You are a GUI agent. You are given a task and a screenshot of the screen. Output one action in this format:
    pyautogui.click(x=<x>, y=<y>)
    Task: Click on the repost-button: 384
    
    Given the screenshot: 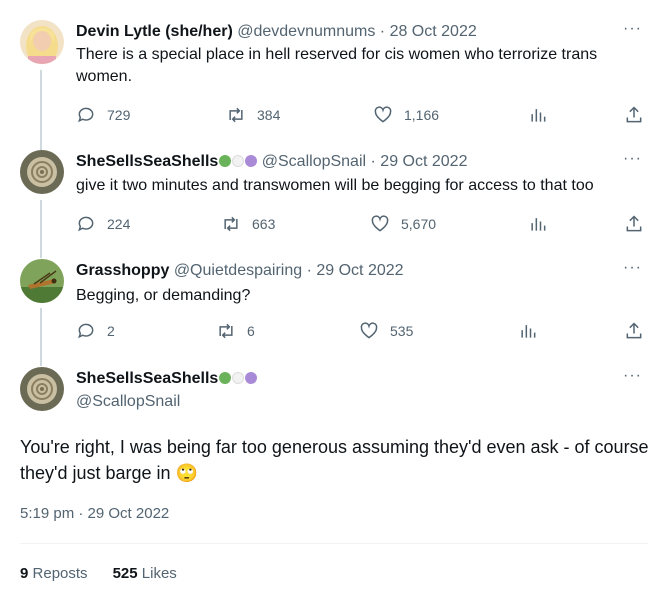 What is the action you would take?
    pyautogui.click(x=253, y=115)
    